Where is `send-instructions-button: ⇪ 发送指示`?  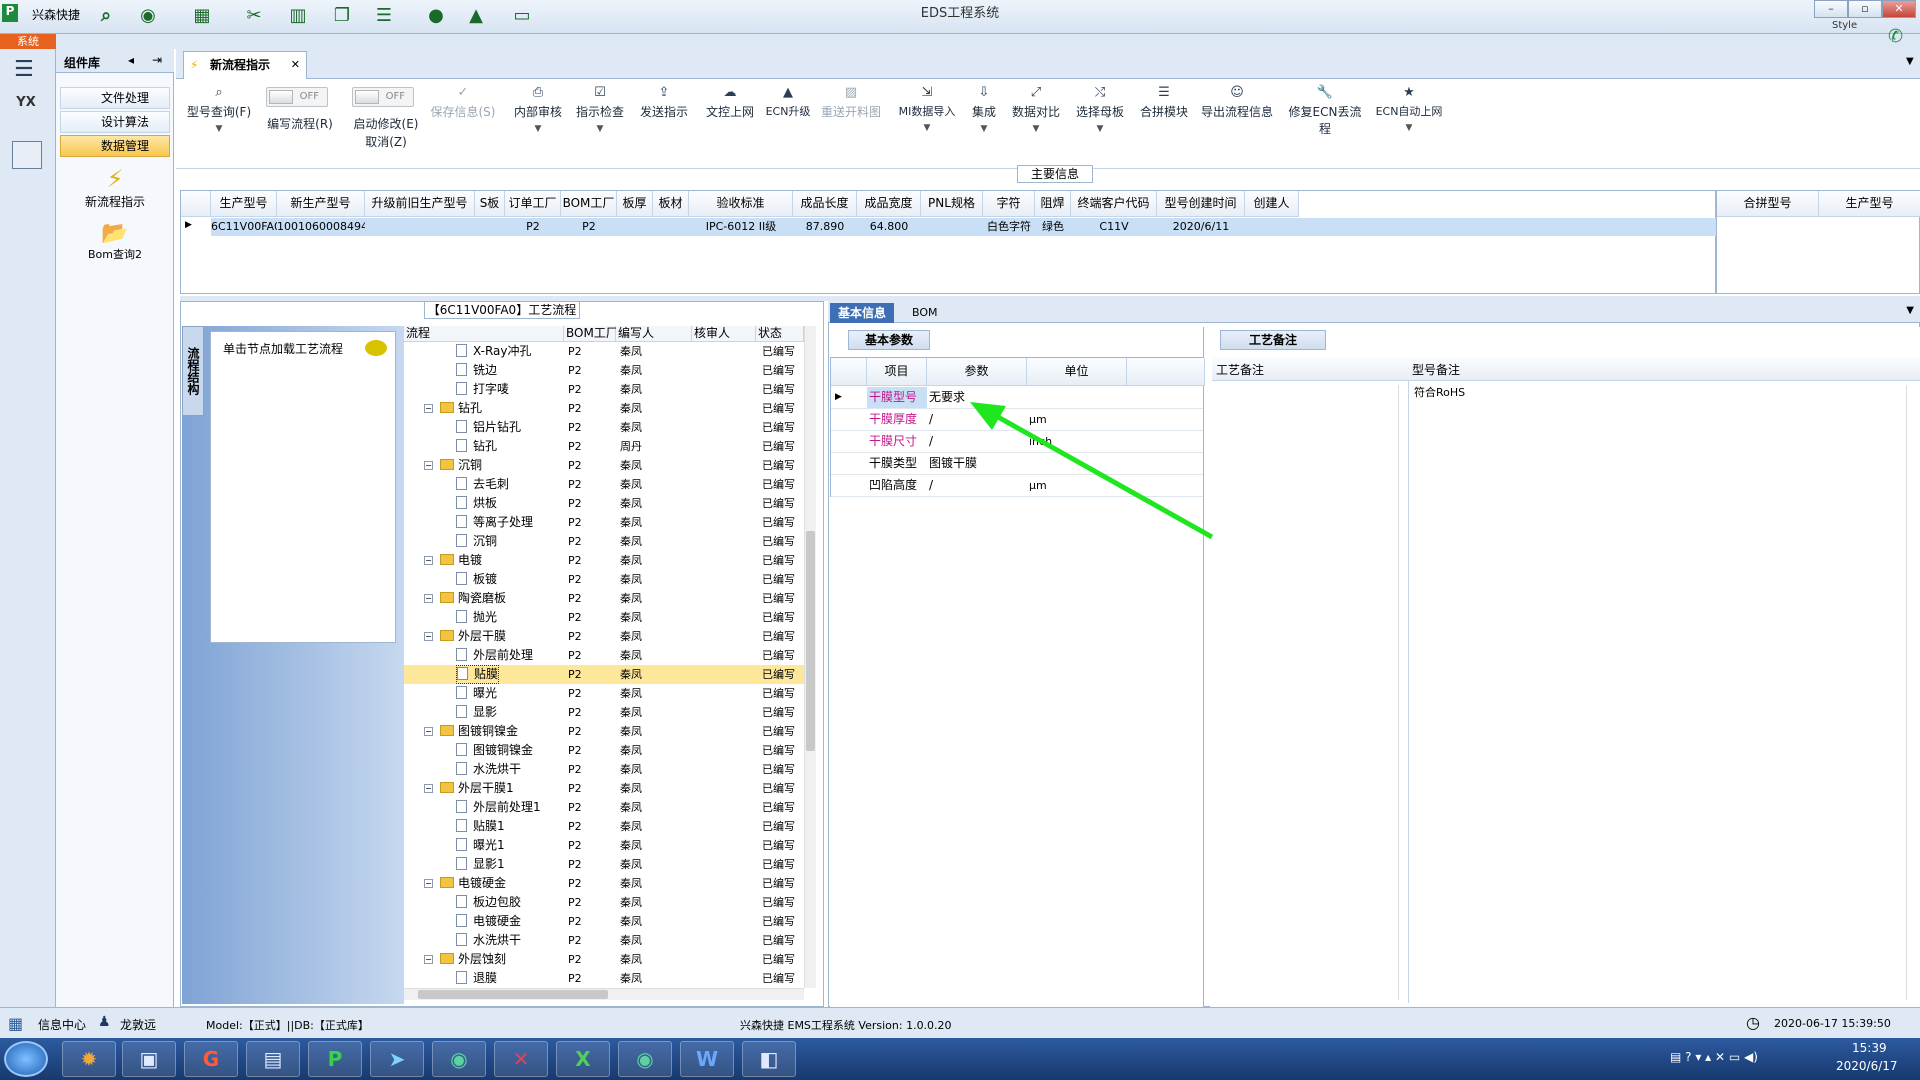 send-instructions-button: ⇪ 发送指示 is located at coordinates (664, 102).